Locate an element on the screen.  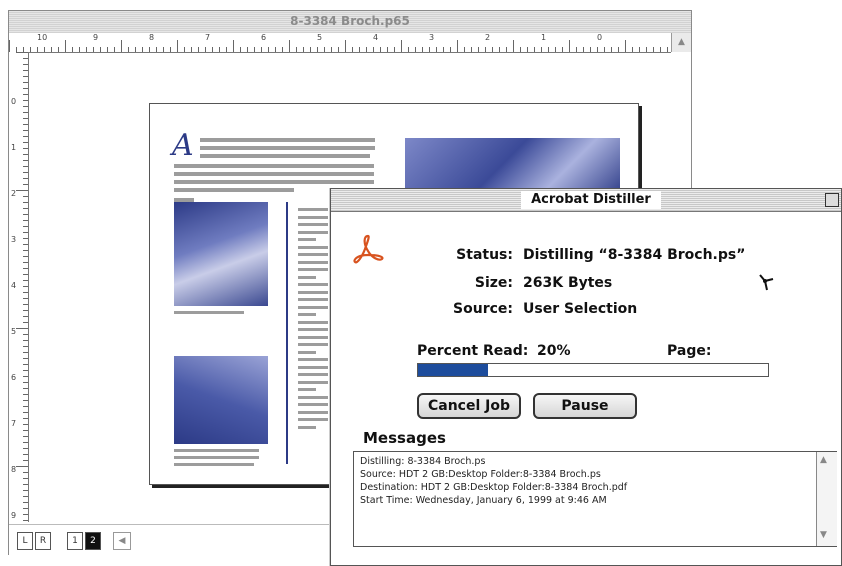
vertical-ruler: 0 1 2 3 4 5 6 7 8 9 is located at coordinates (19, 287).